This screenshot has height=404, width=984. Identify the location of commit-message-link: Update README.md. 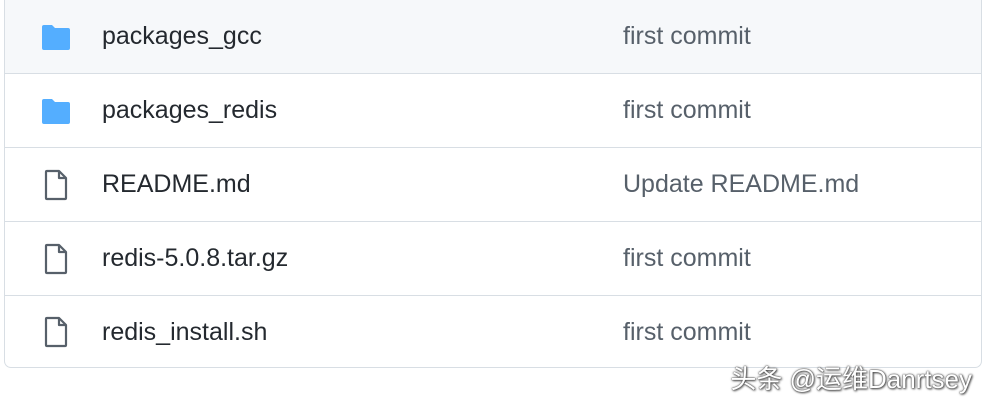
(741, 184).